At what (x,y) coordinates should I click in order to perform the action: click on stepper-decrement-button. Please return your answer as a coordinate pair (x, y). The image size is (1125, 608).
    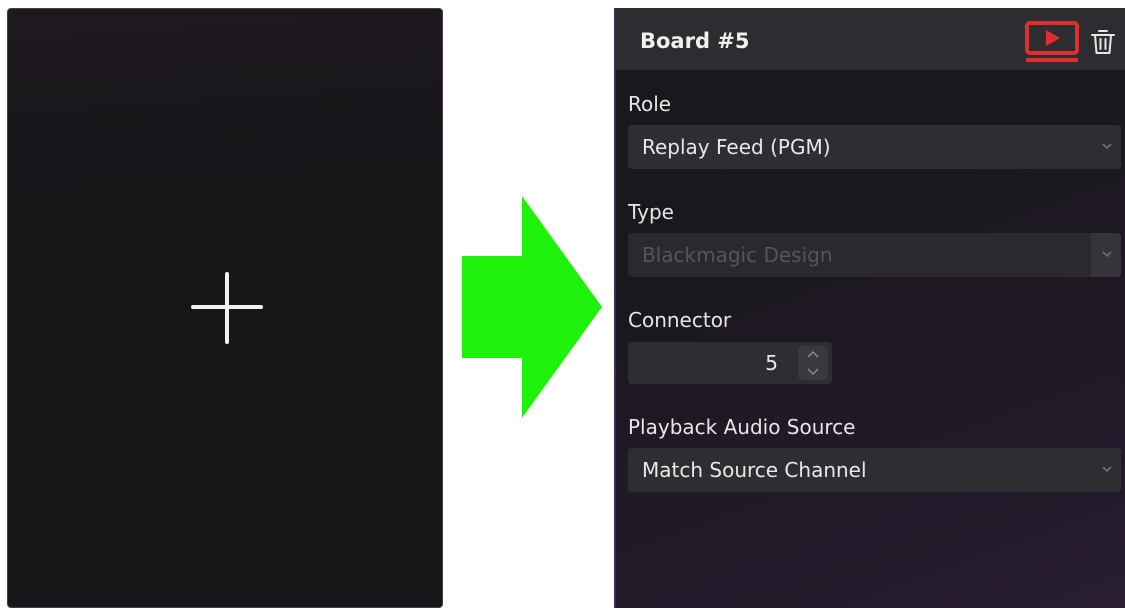
    Looking at the image, I should click on (813, 371).